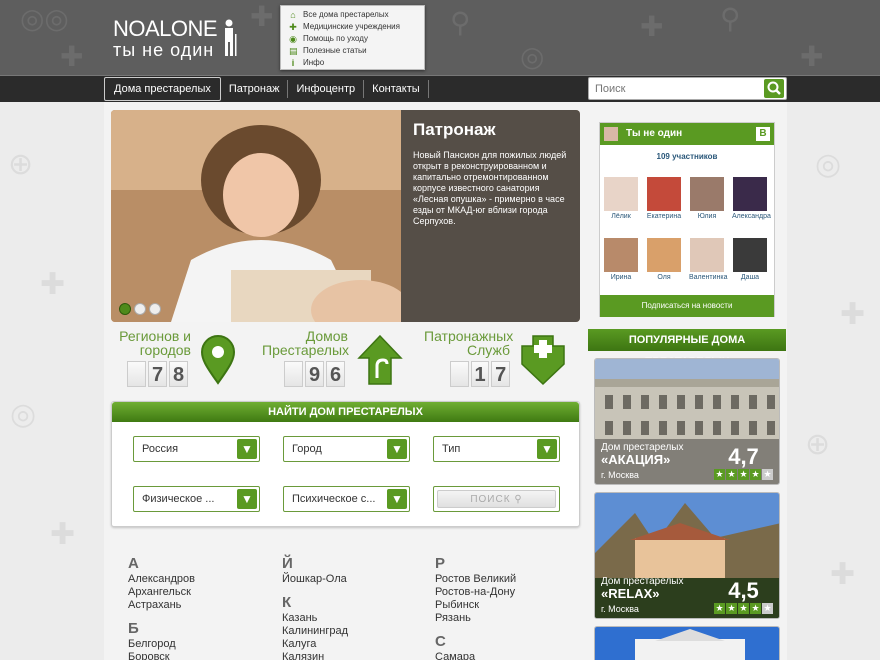 This screenshot has width=880, height=660. What do you see at coordinates (161, 592) in the screenshot?
I see `city-link: Архангельск` at bounding box center [161, 592].